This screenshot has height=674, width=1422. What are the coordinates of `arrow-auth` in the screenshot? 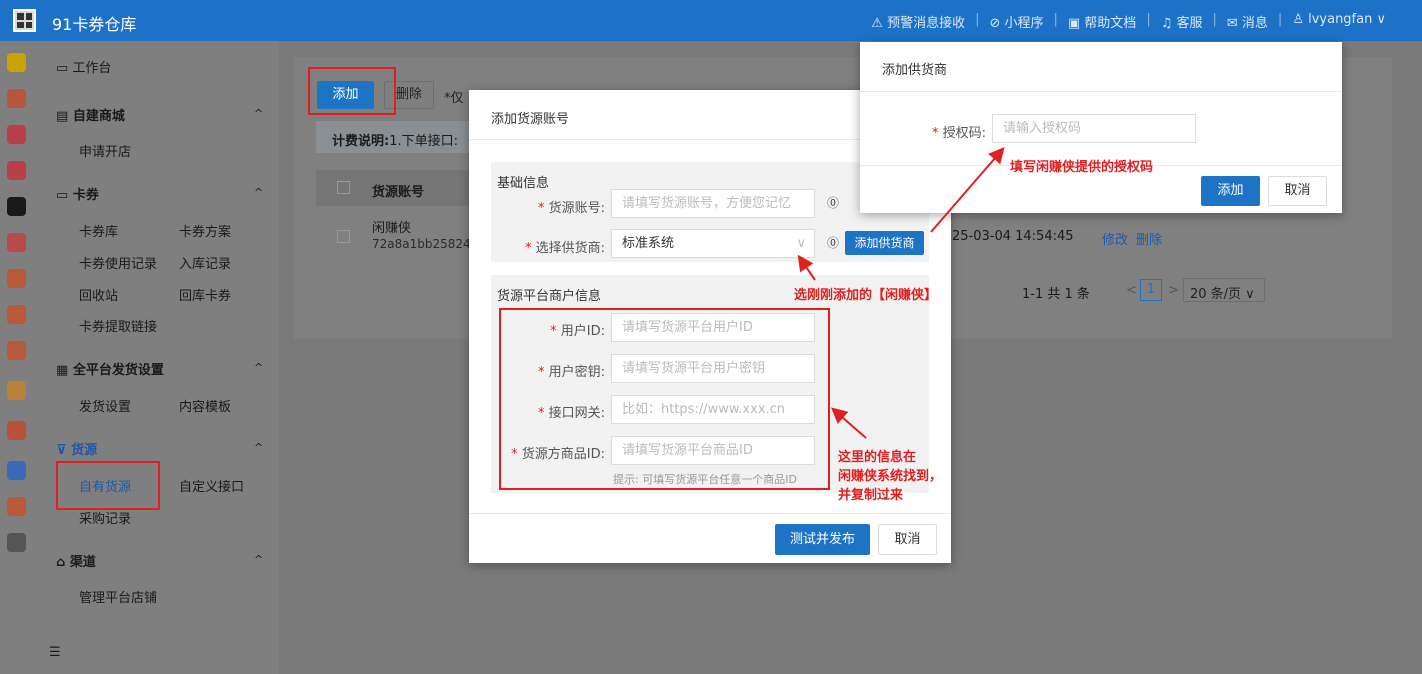 It's located at (967, 189).